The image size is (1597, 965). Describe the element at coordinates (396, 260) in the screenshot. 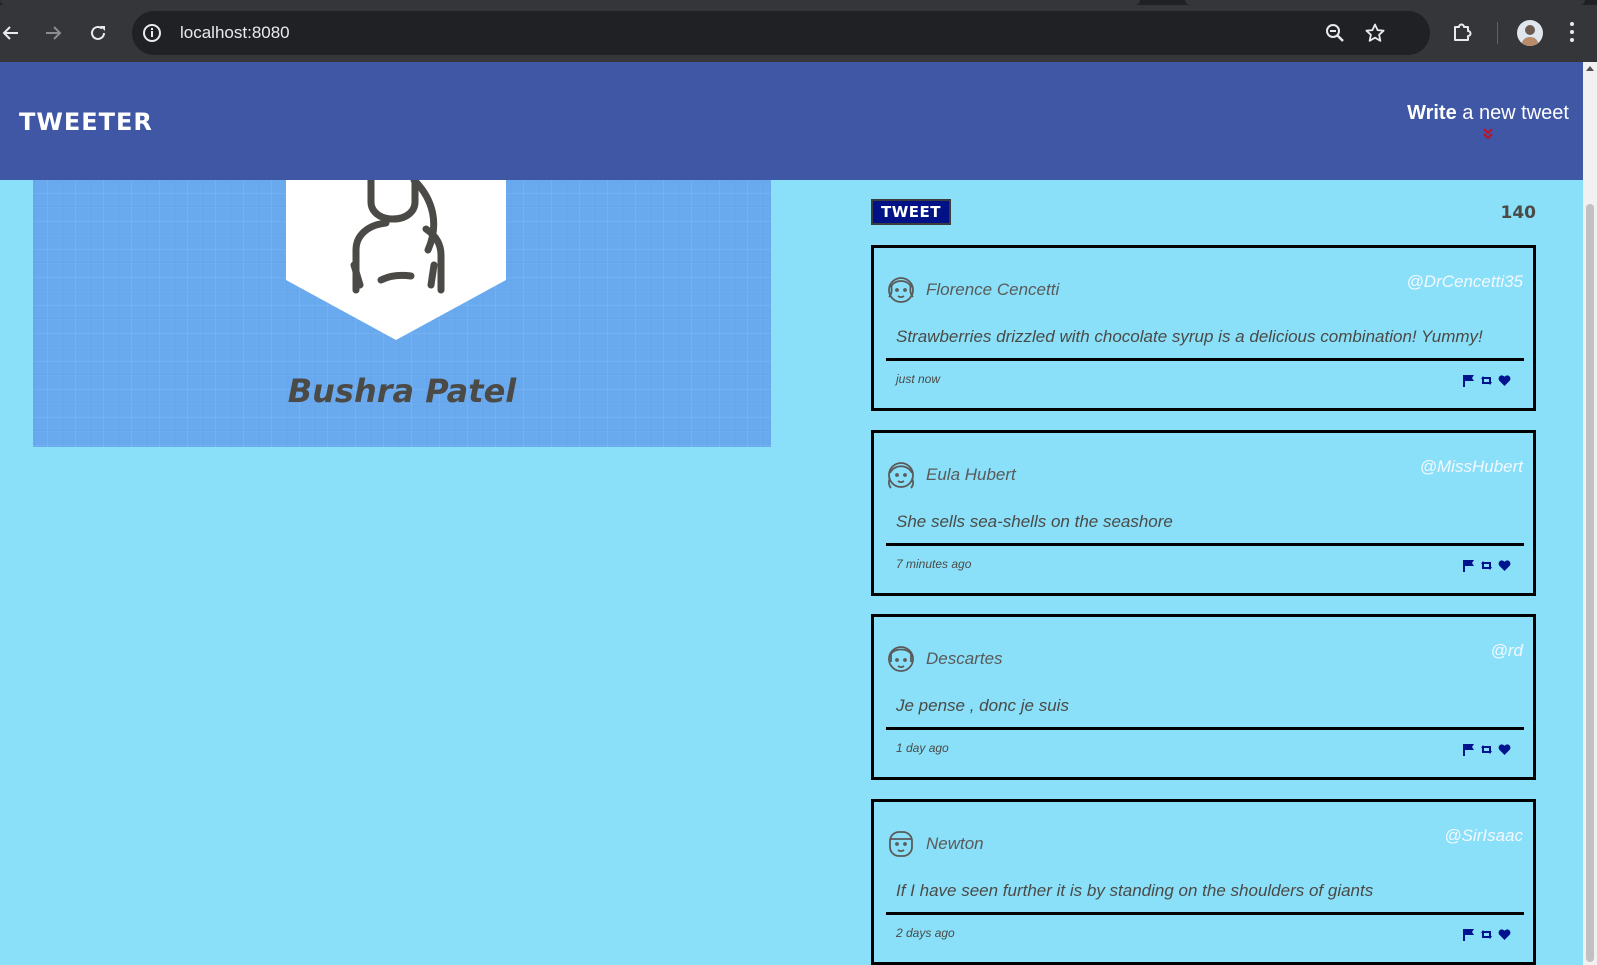

I see `user-avatar-shield` at that location.